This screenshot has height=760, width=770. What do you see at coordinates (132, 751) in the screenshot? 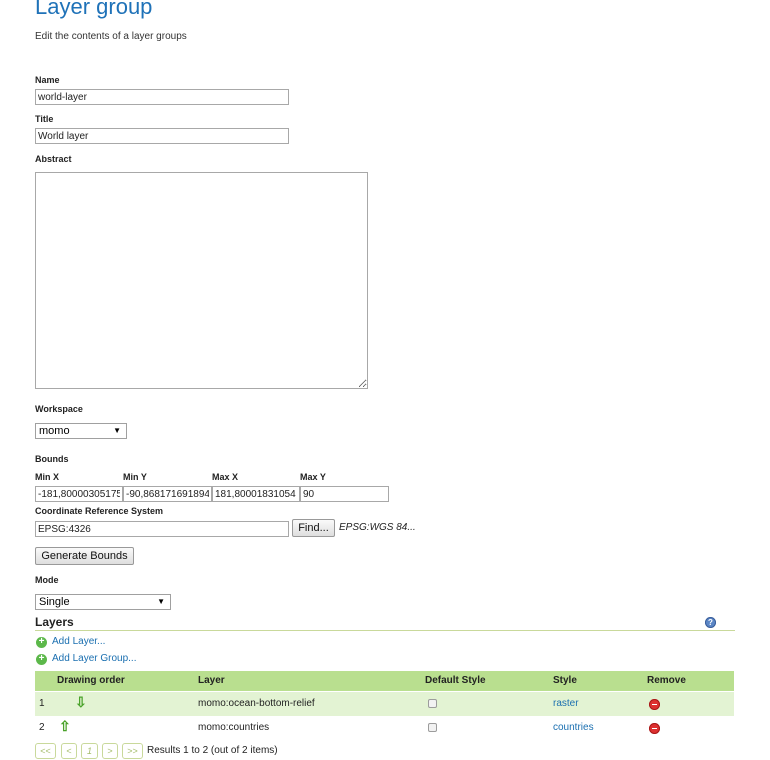
I see `pager-last-button: >>` at bounding box center [132, 751].